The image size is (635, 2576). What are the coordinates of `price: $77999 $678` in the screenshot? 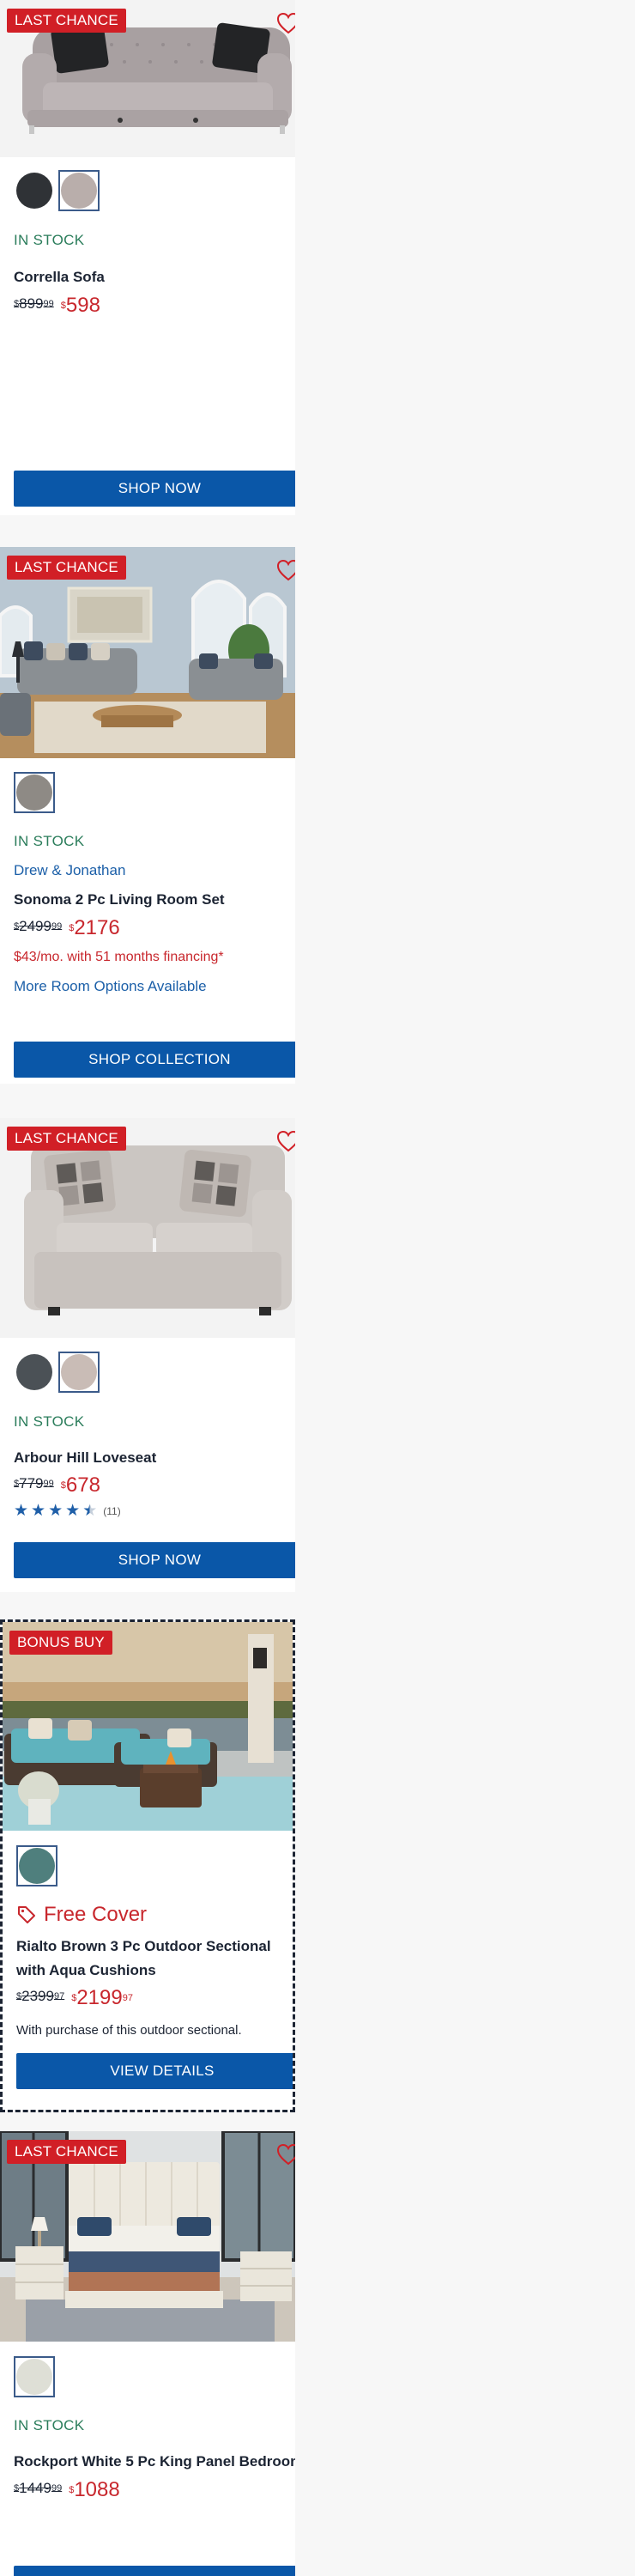 It's located at (57, 1485).